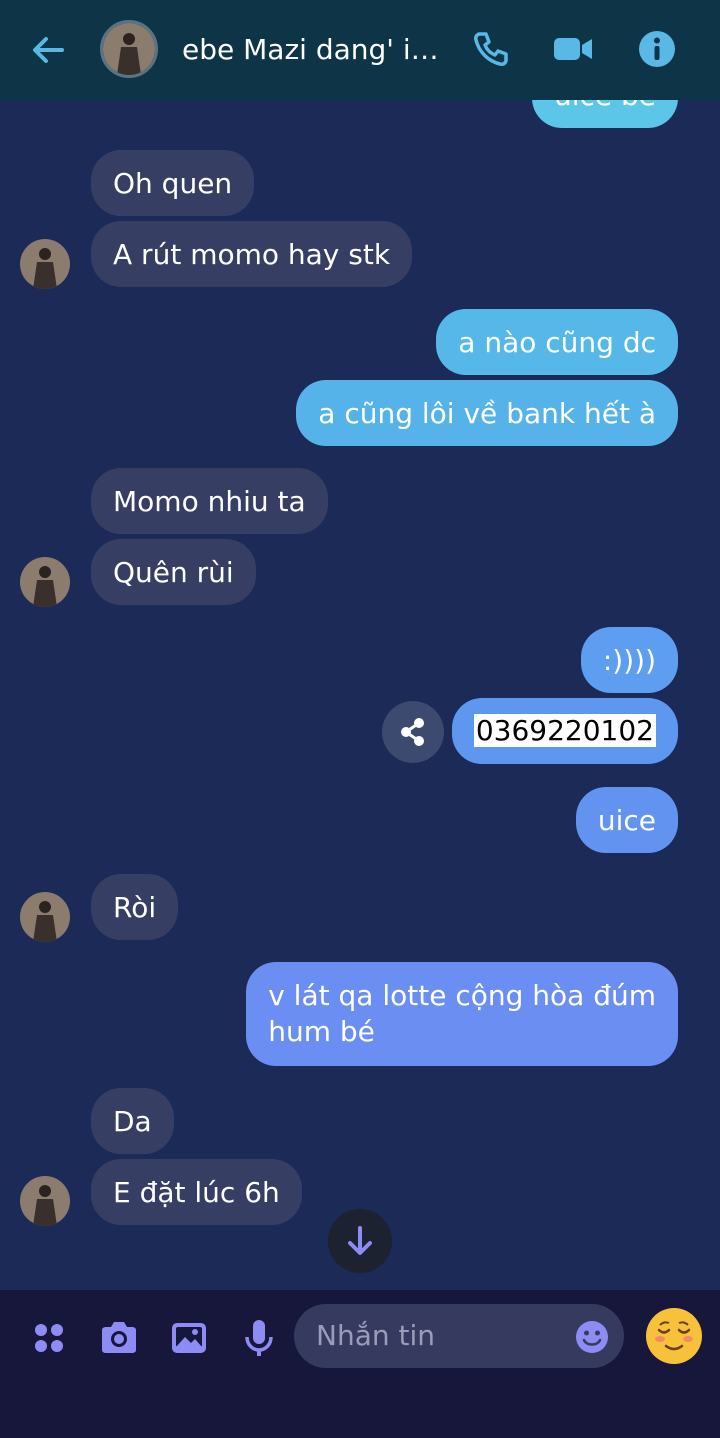 The width and height of the screenshot is (720, 1438). I want to click on emoji-picker-icon, so click(592, 1337).